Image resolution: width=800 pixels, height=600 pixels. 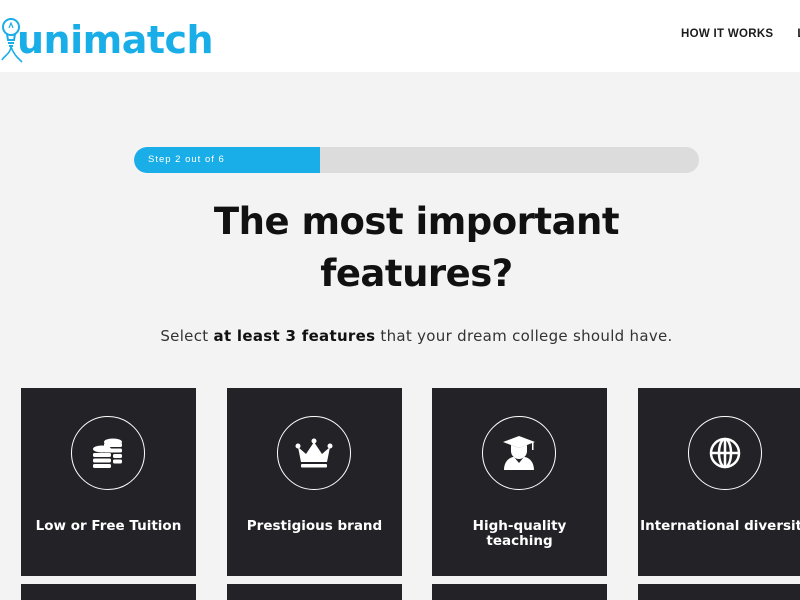 What do you see at coordinates (400, 36) in the screenshot?
I see `site-header: unimatch HOW IT WORKS LO` at bounding box center [400, 36].